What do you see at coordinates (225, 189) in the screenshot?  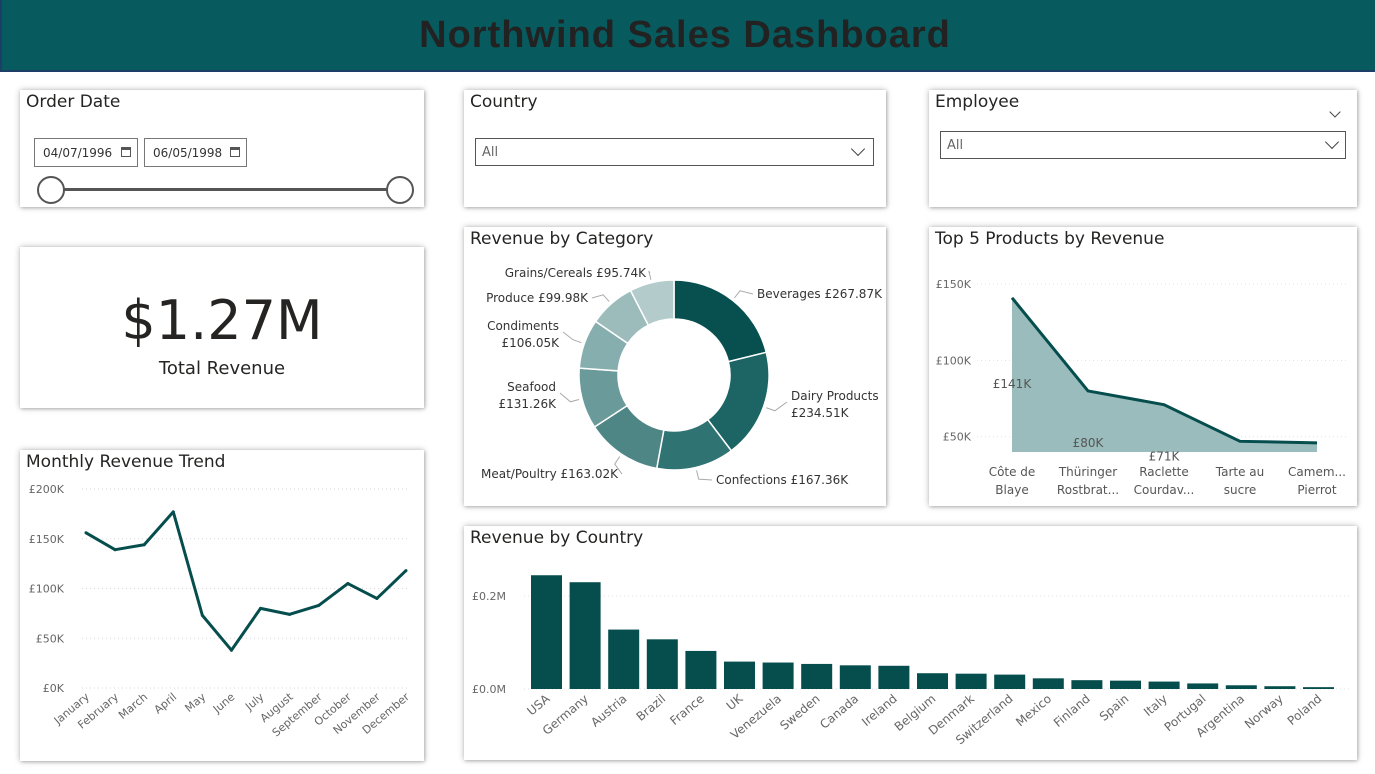 I see `date-range-track` at bounding box center [225, 189].